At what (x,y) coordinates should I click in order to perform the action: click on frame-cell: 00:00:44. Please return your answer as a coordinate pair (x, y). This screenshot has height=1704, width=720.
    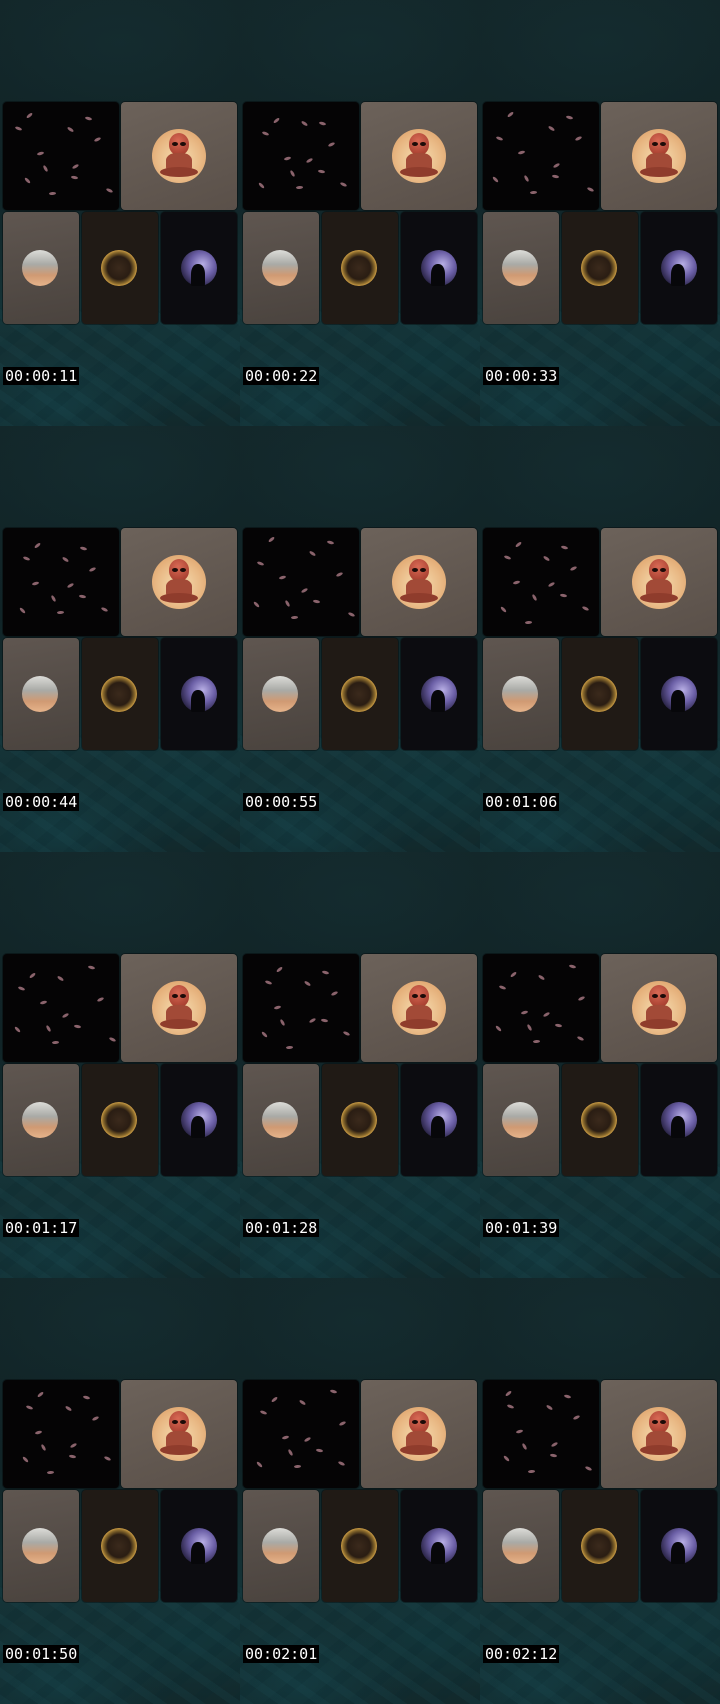
    Looking at the image, I should click on (120, 639).